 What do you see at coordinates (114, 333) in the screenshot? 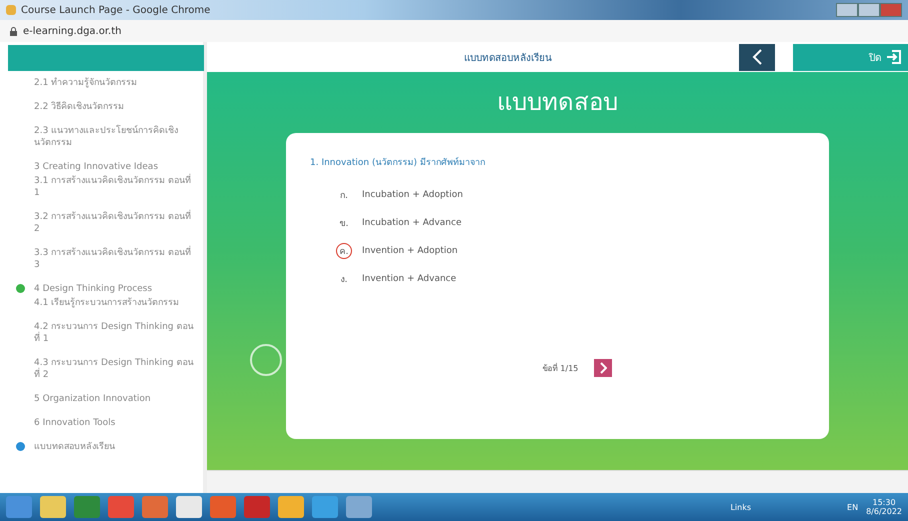
I see `lesson-link: 4.2 กระบวนการ Design Thinking ตอนที่ 1` at bounding box center [114, 333].